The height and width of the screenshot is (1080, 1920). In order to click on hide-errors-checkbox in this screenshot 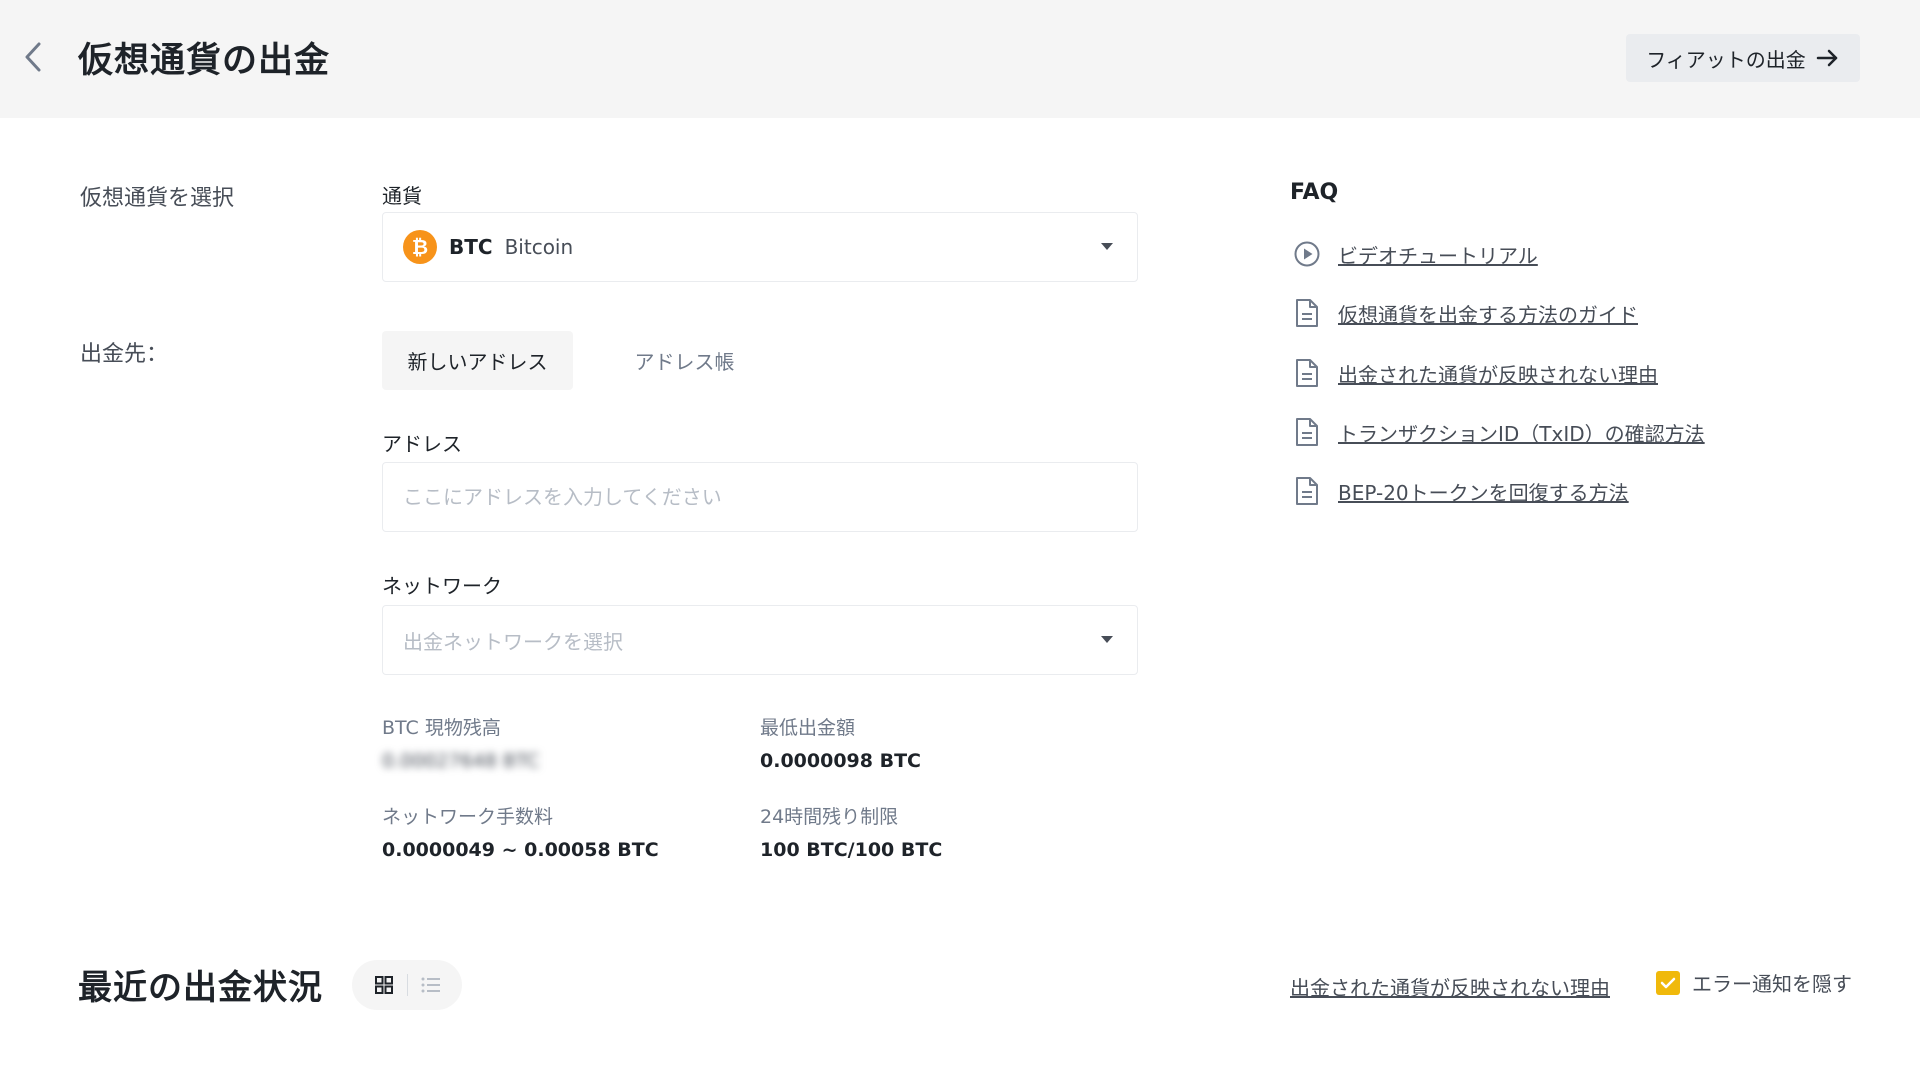, I will do `click(1668, 982)`.